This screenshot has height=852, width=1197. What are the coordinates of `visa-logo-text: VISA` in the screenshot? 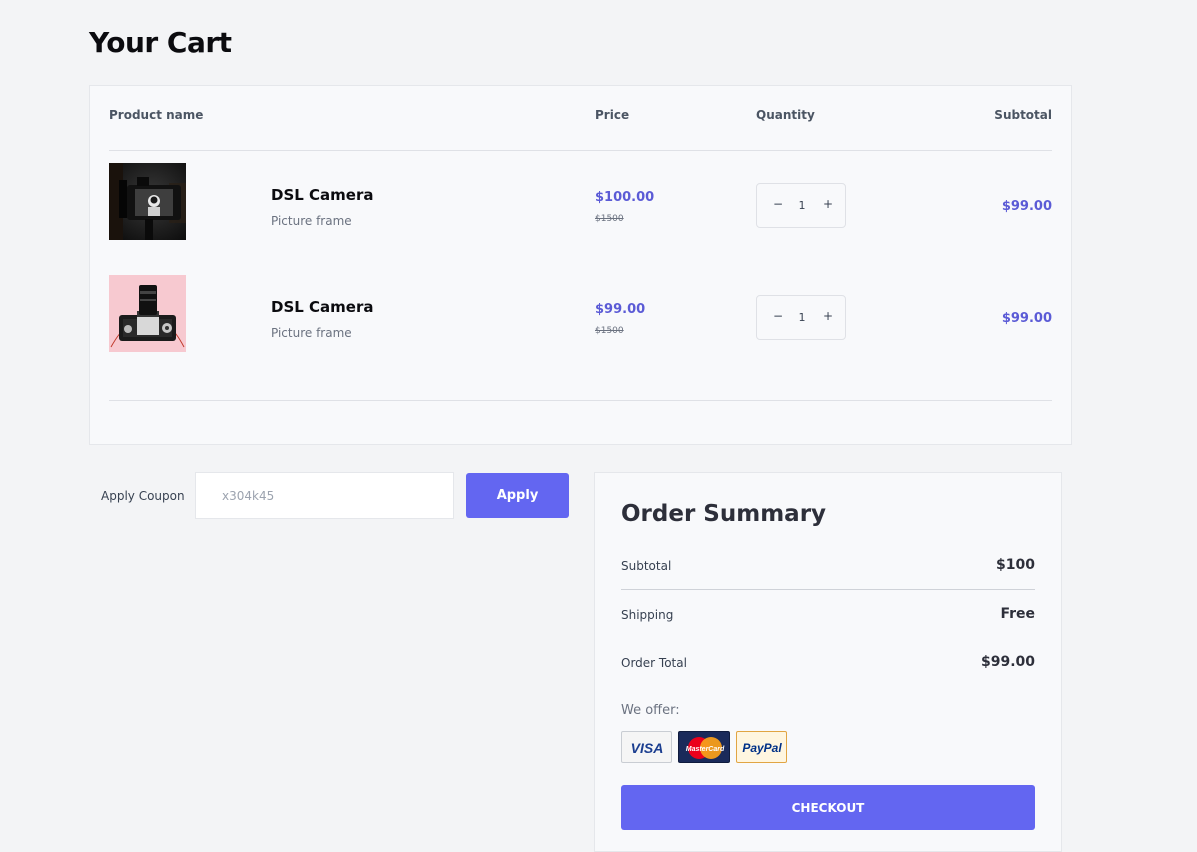 It's located at (647, 748).